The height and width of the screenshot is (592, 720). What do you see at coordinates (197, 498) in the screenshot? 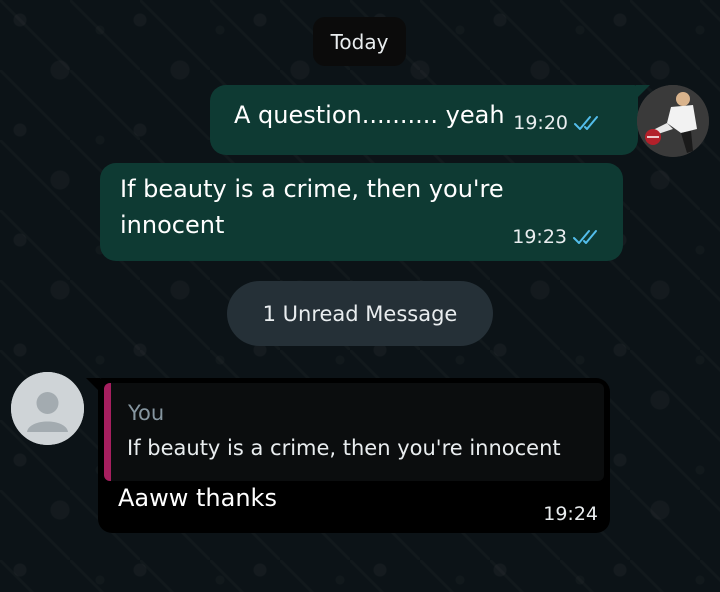
I see `message-text: Aaww thanks` at bounding box center [197, 498].